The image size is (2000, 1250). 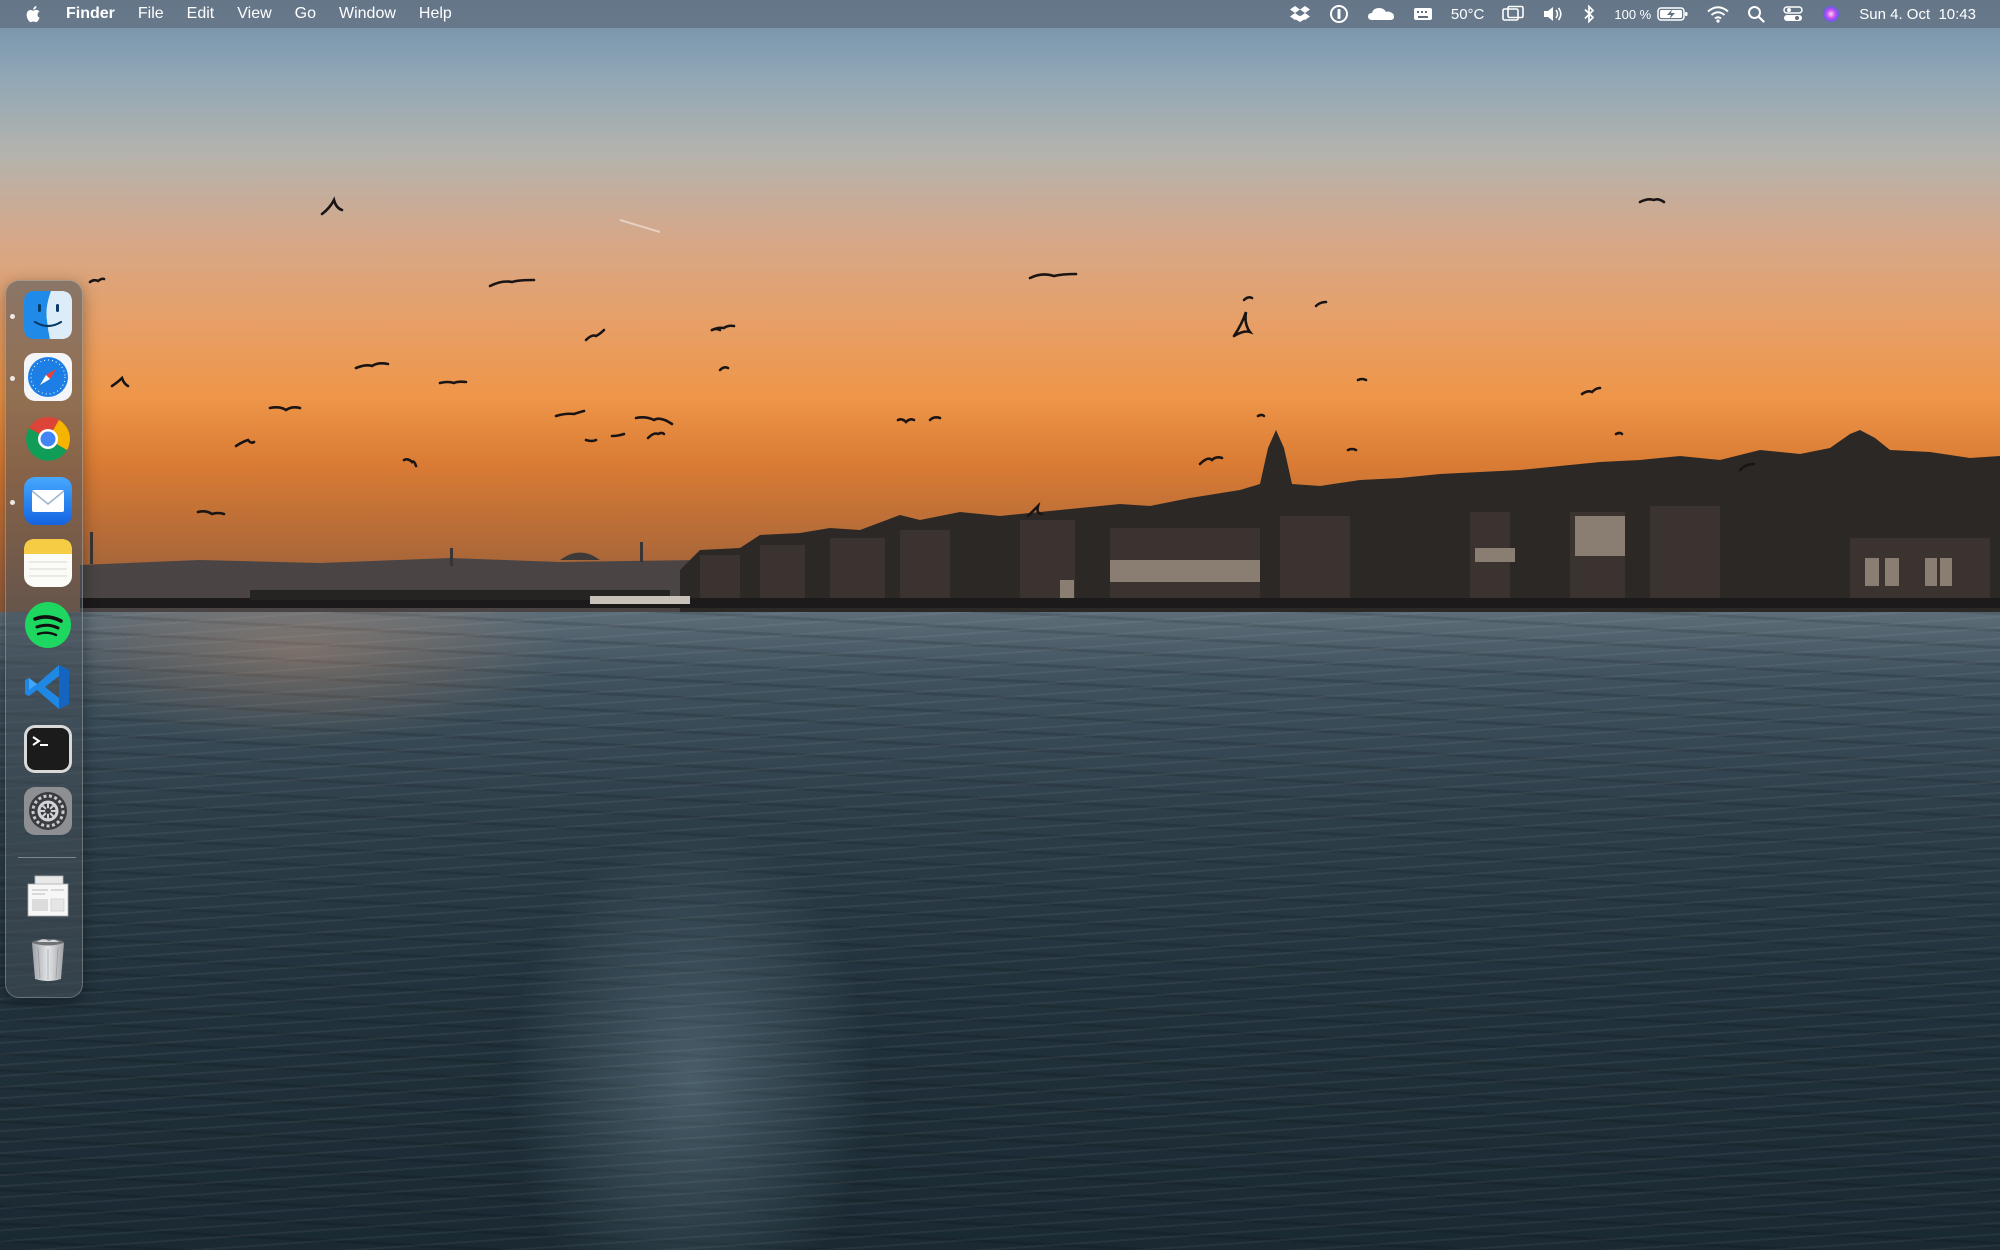 I want to click on dock-vscode, so click(x=48, y=687).